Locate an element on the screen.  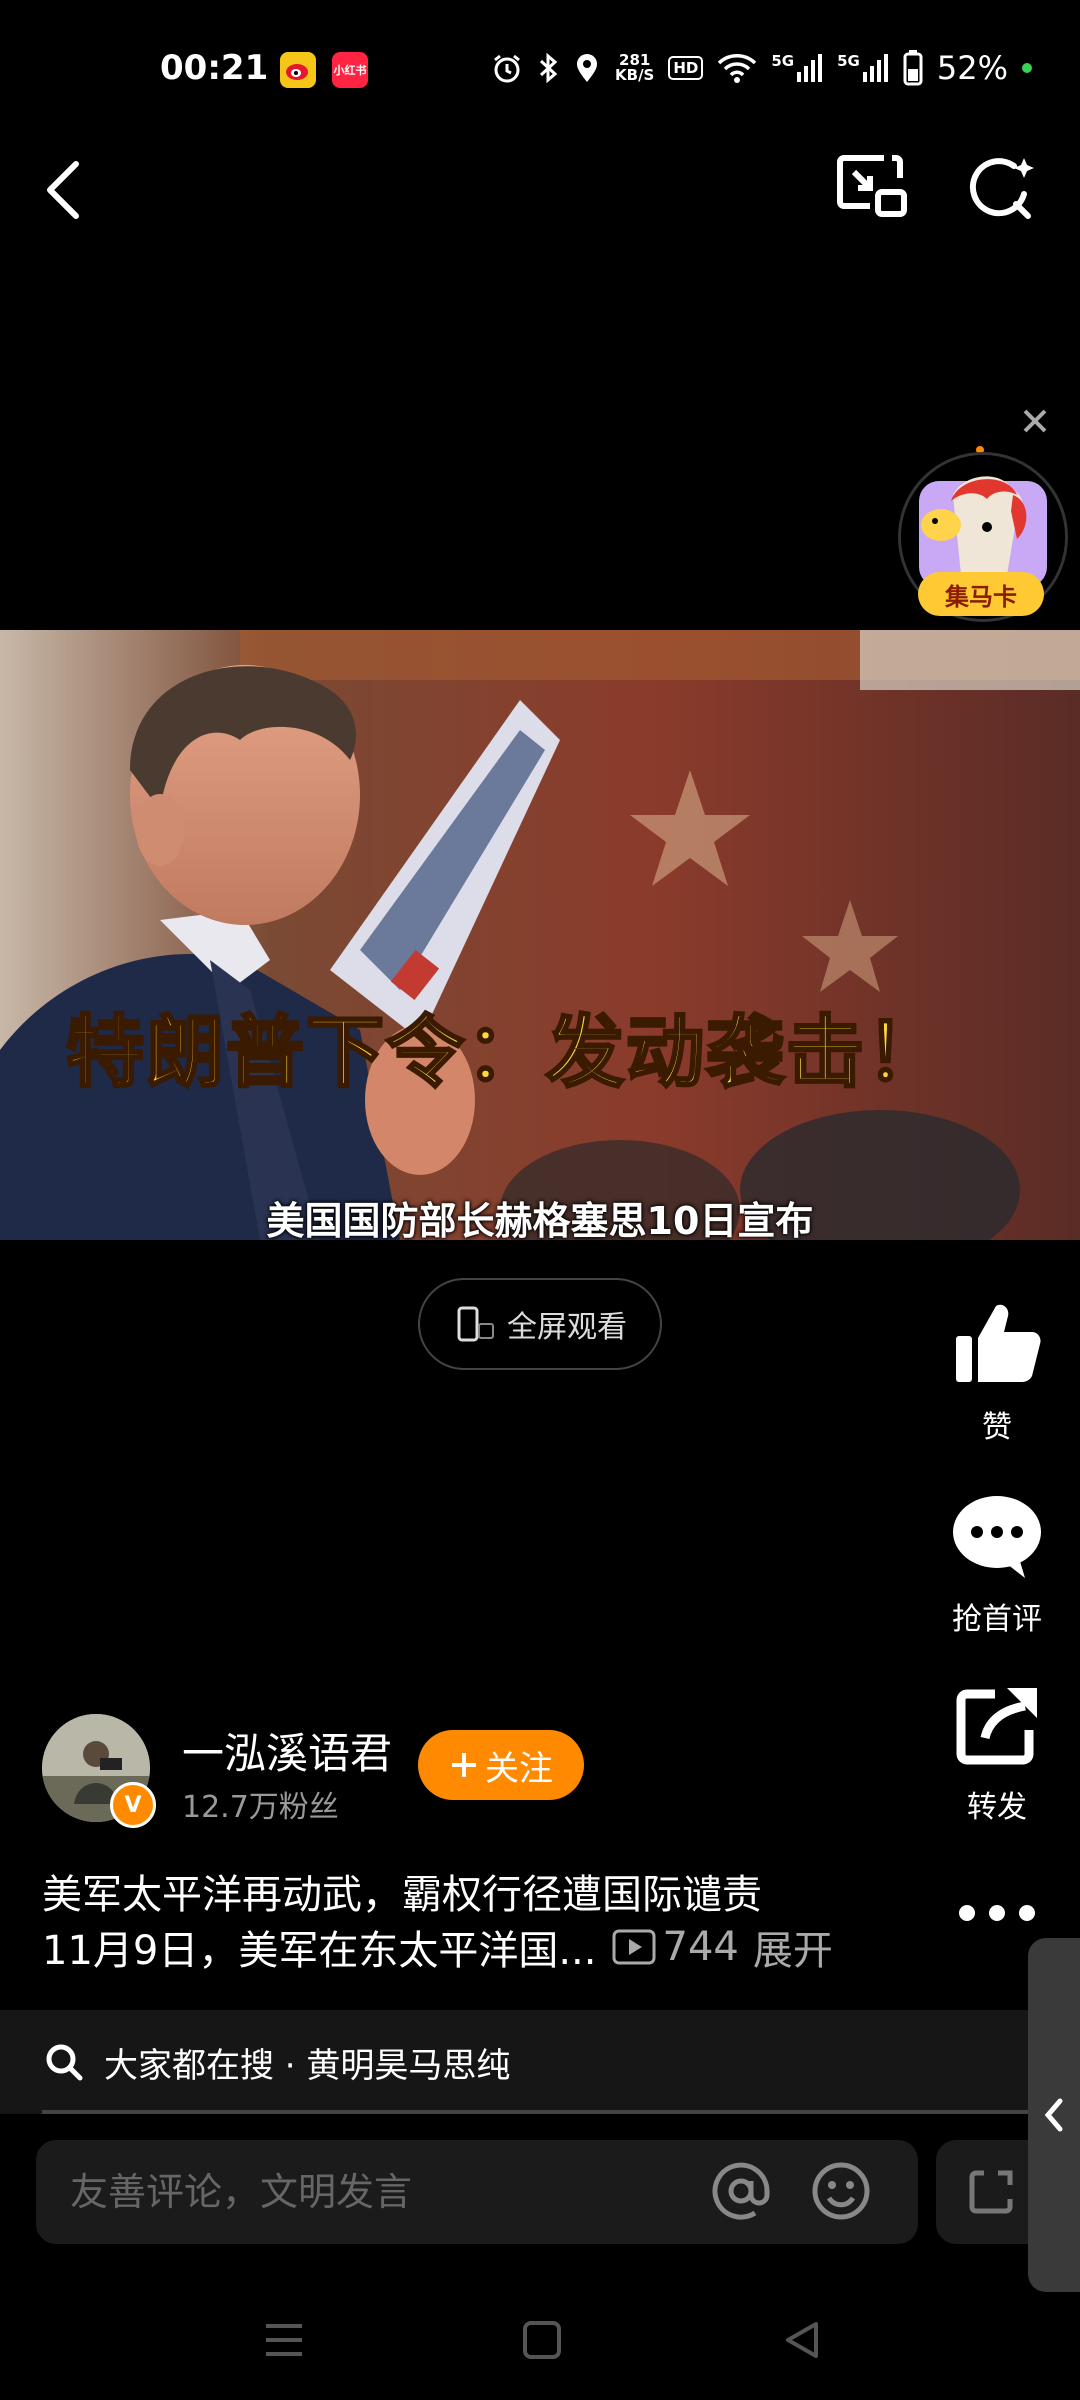
pip-icon is located at coordinates (872, 186).